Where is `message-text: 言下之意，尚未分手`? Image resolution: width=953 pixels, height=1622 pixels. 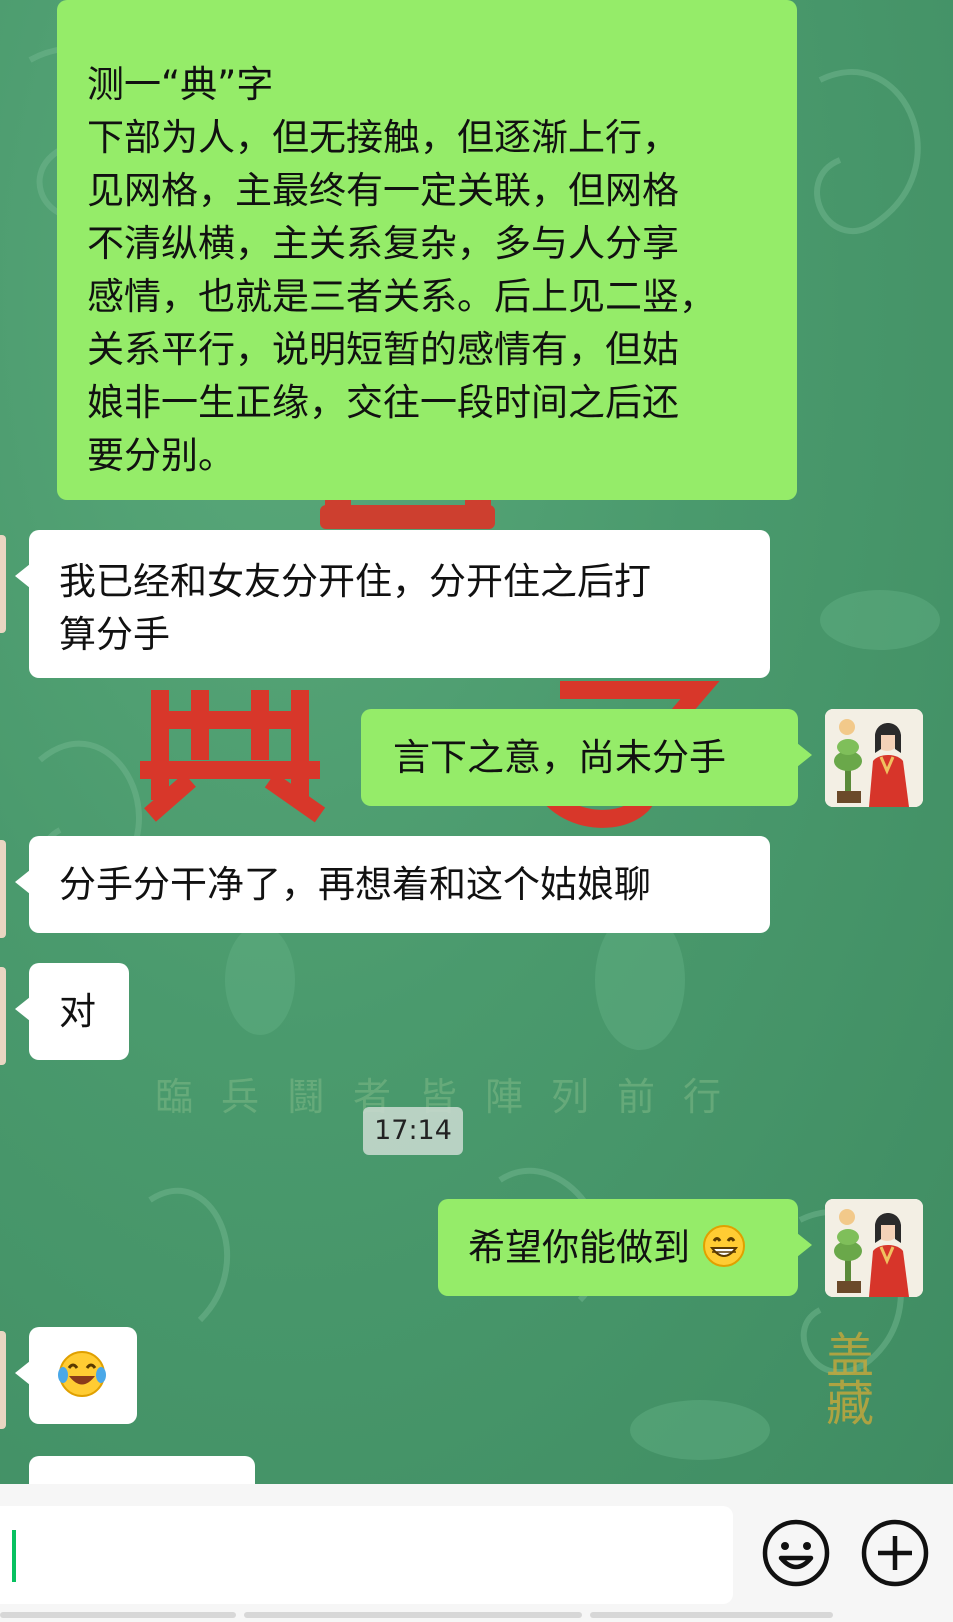
message-text: 言下之意，尚未分手 is located at coordinates (559, 757).